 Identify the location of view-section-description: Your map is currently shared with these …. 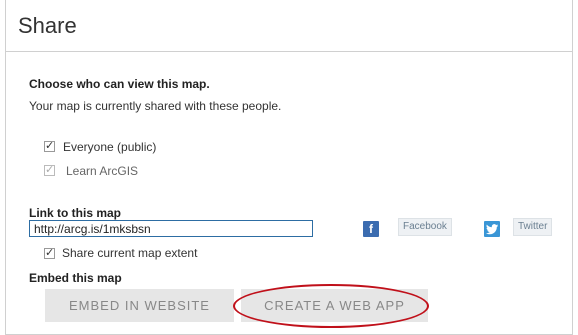
(155, 106).